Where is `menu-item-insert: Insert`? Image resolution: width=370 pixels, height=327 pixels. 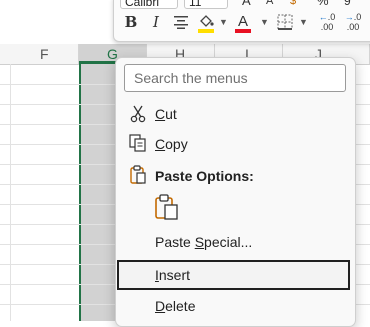 menu-item-insert: Insert is located at coordinates (235, 275).